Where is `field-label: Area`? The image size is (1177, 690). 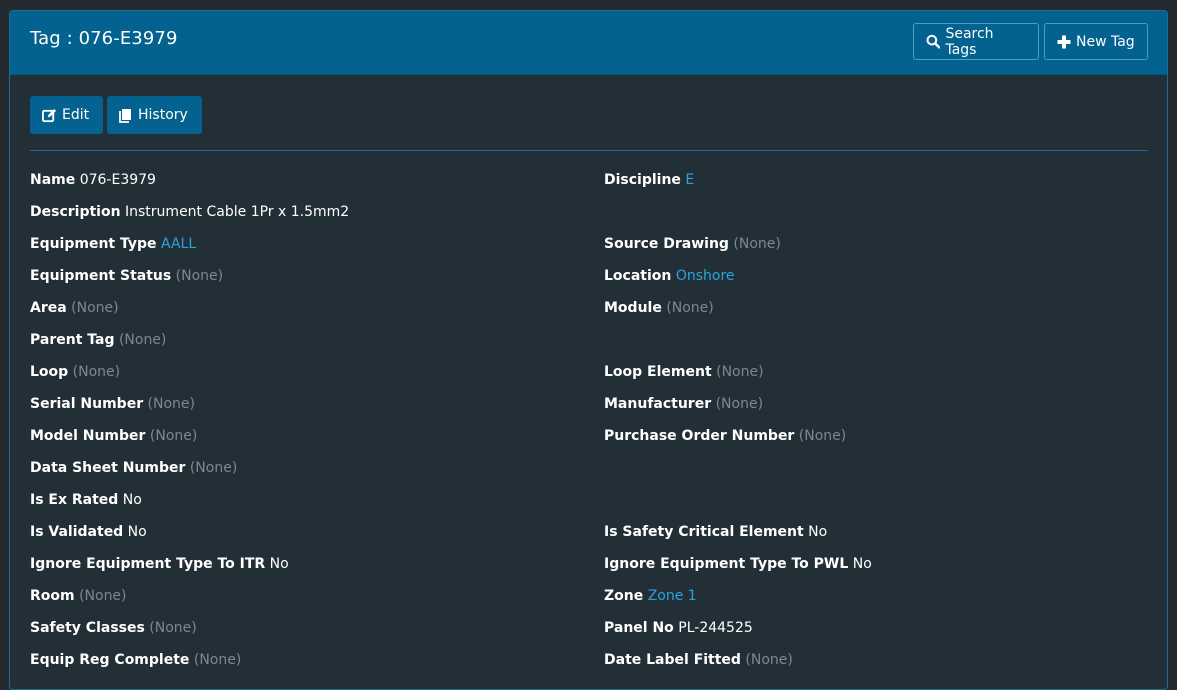 field-label: Area is located at coordinates (48, 308).